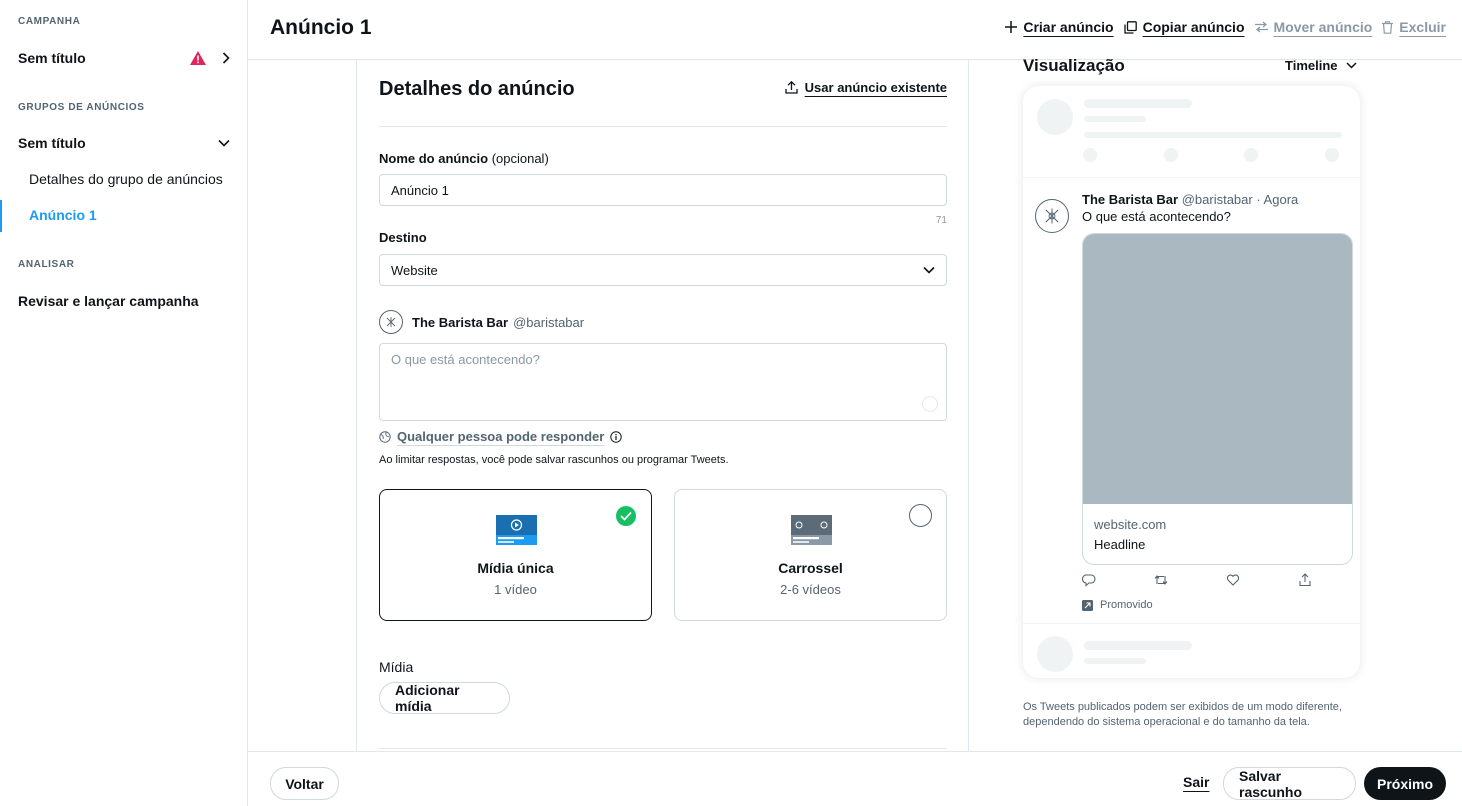 This screenshot has width=1462, height=806. I want to click on delete-button: Excluir, so click(1414, 27).